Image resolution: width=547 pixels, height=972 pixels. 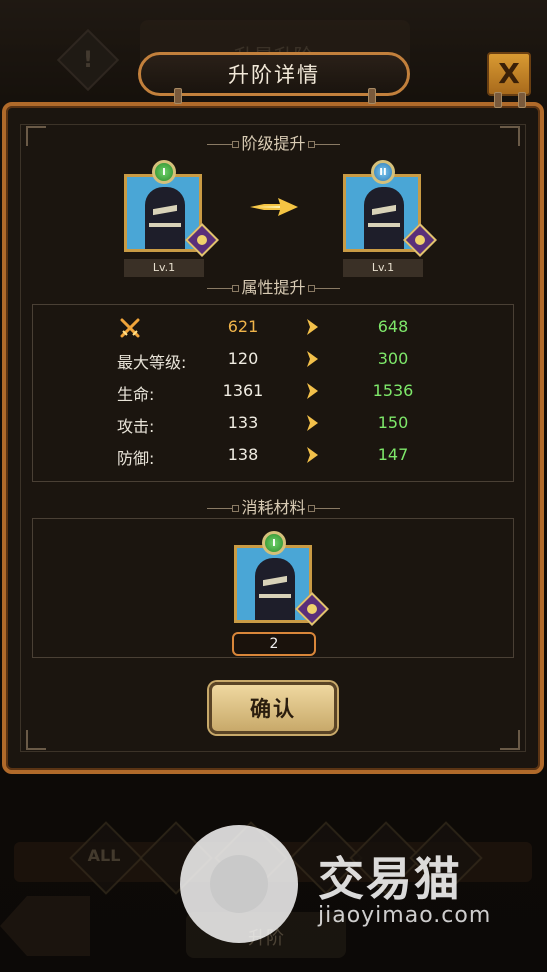 I want to click on crossed-swords-icon, so click(x=130, y=328).